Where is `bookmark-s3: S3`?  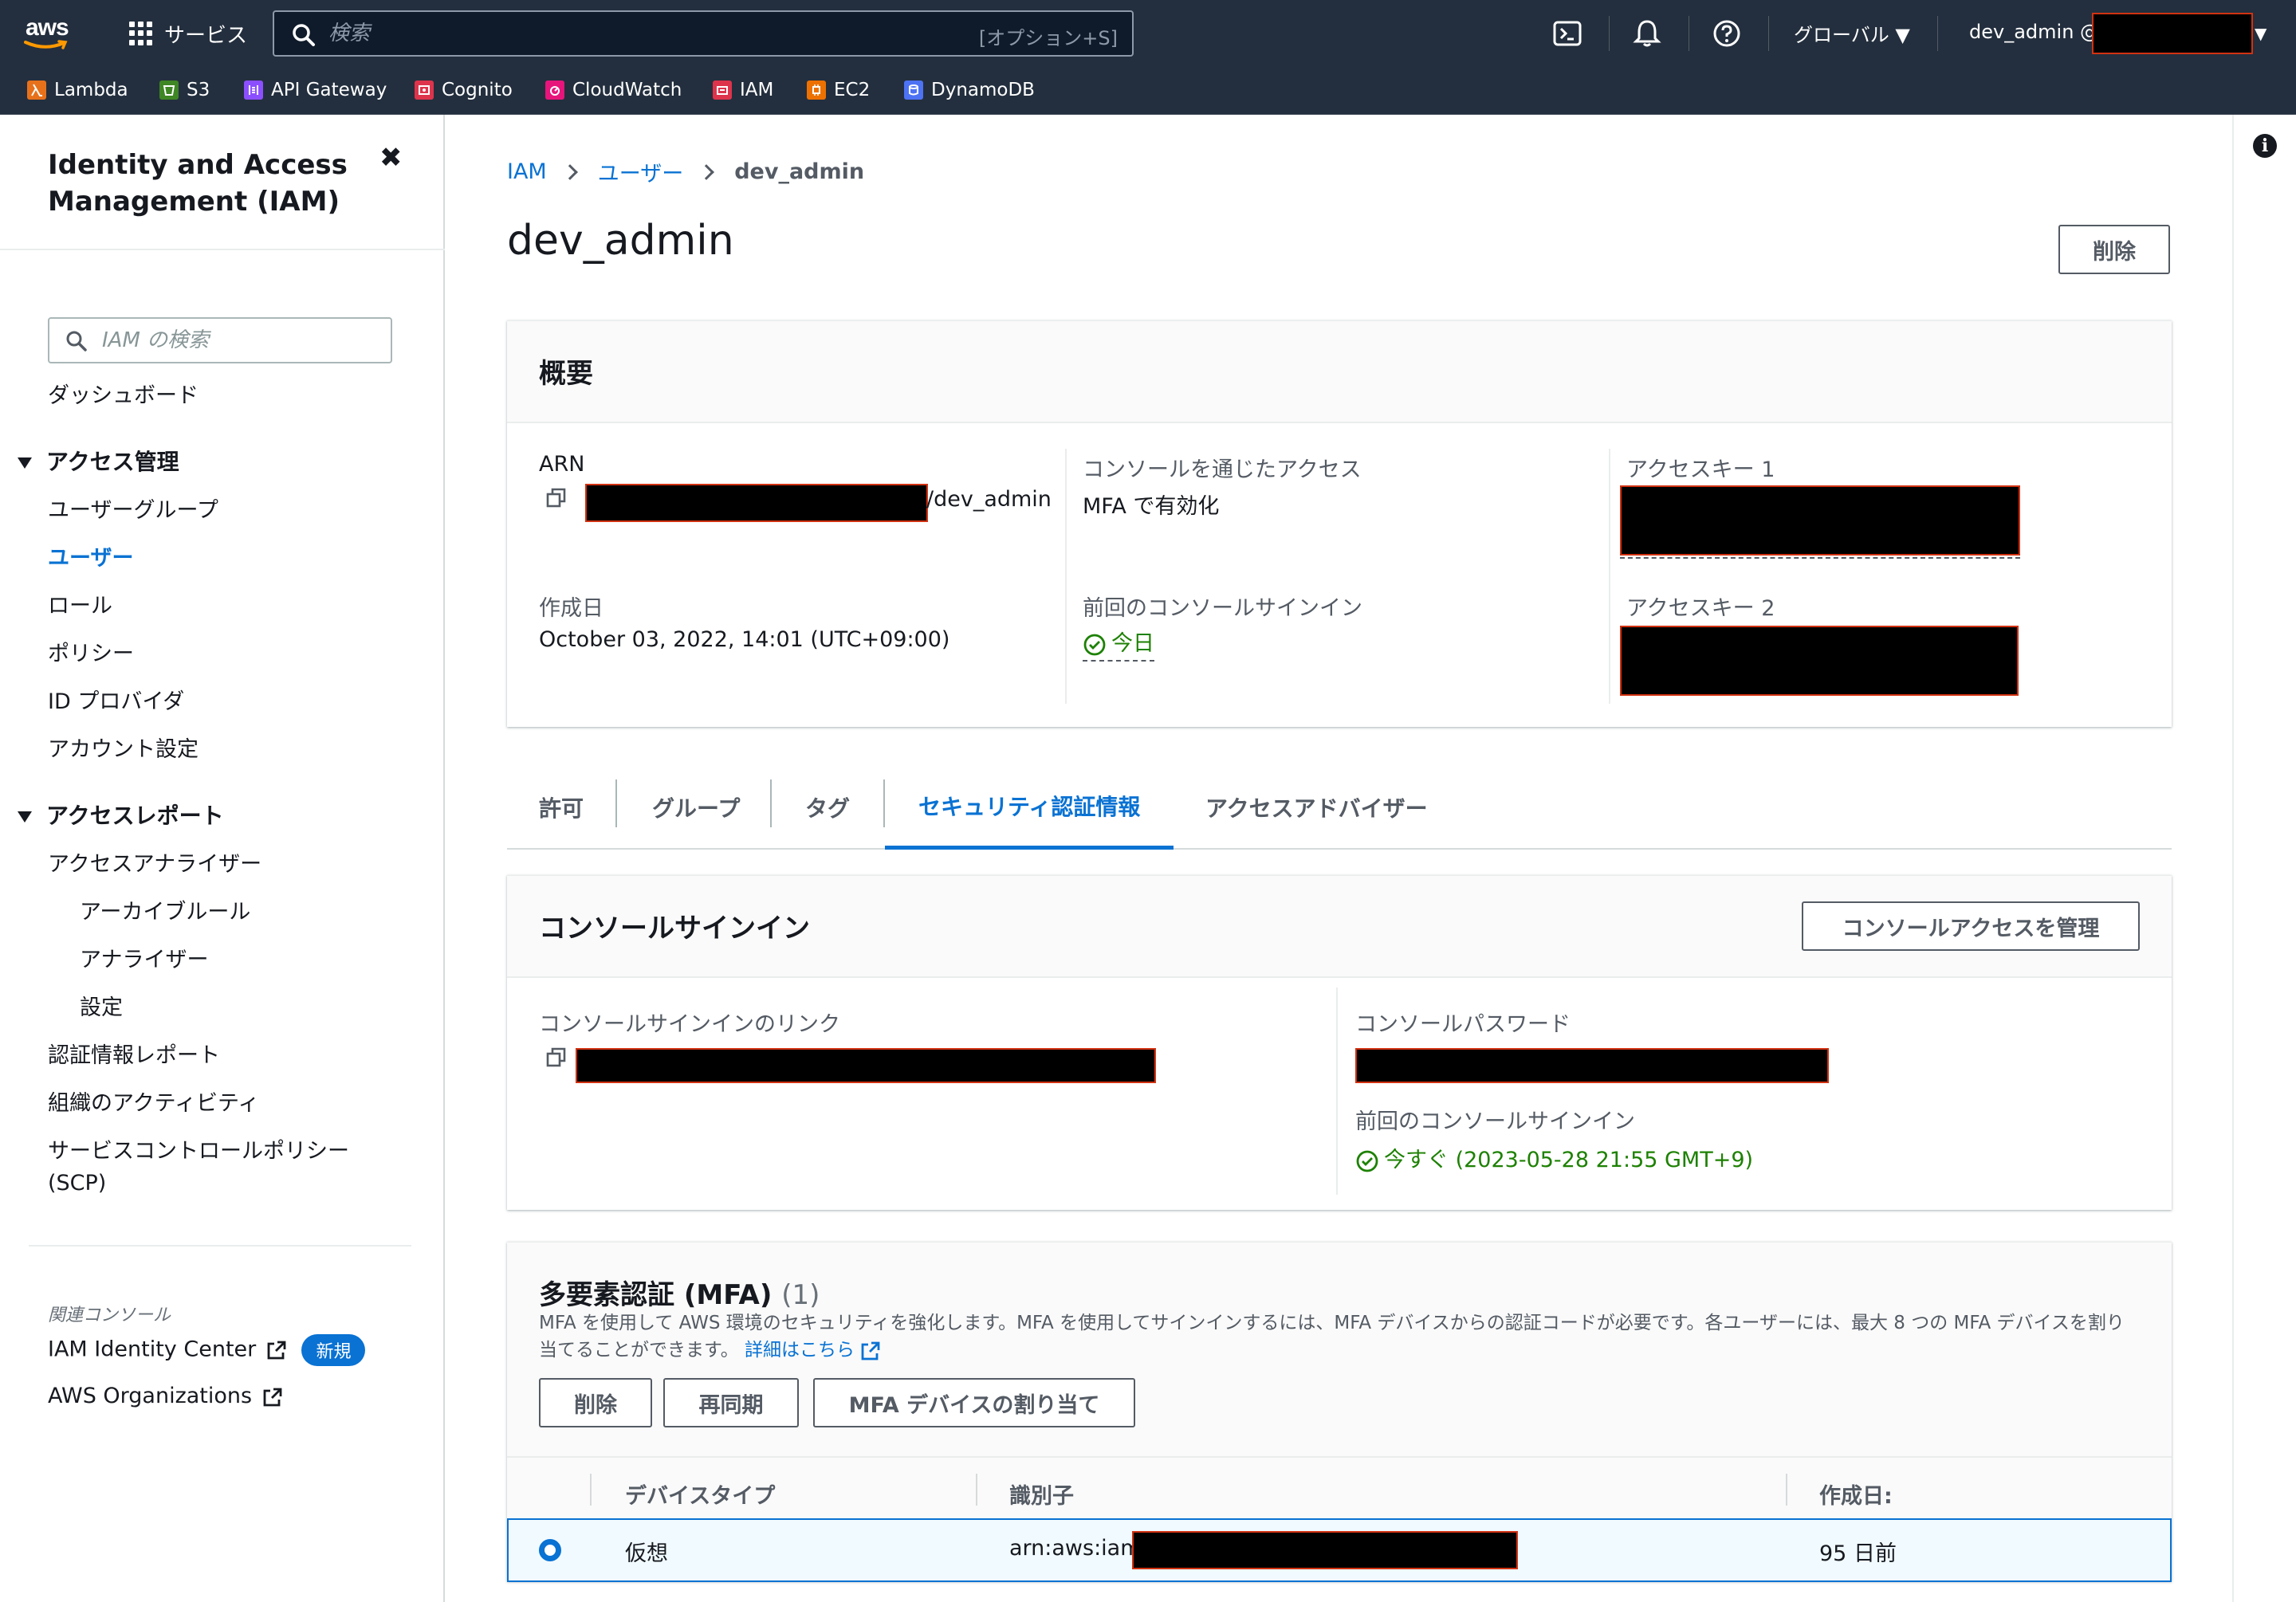
bookmark-s3: S3 is located at coordinates (184, 90).